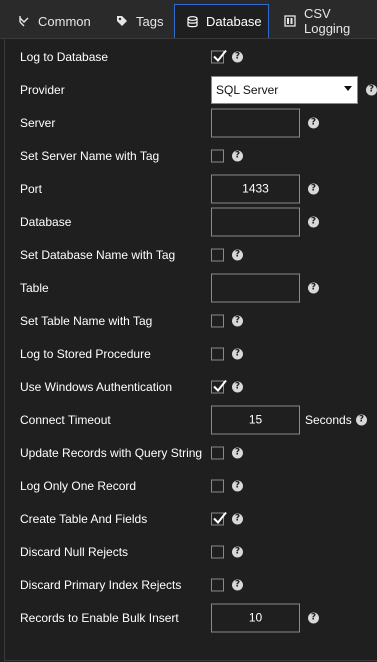 The width and height of the screenshot is (377, 662). What do you see at coordinates (192, 22) in the screenshot?
I see `database-icon` at bounding box center [192, 22].